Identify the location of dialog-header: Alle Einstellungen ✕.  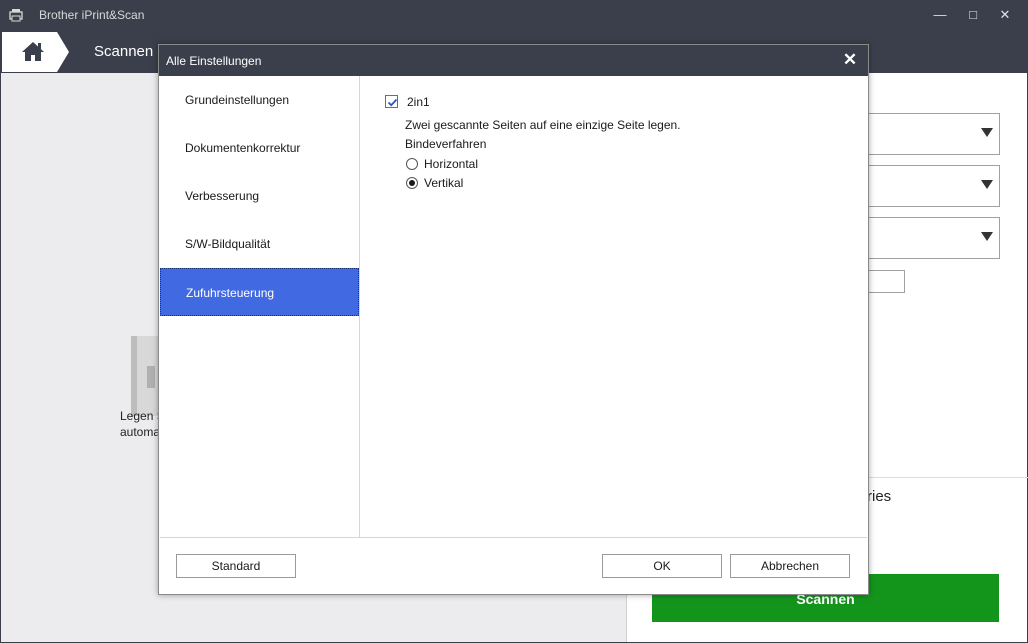
(513, 60).